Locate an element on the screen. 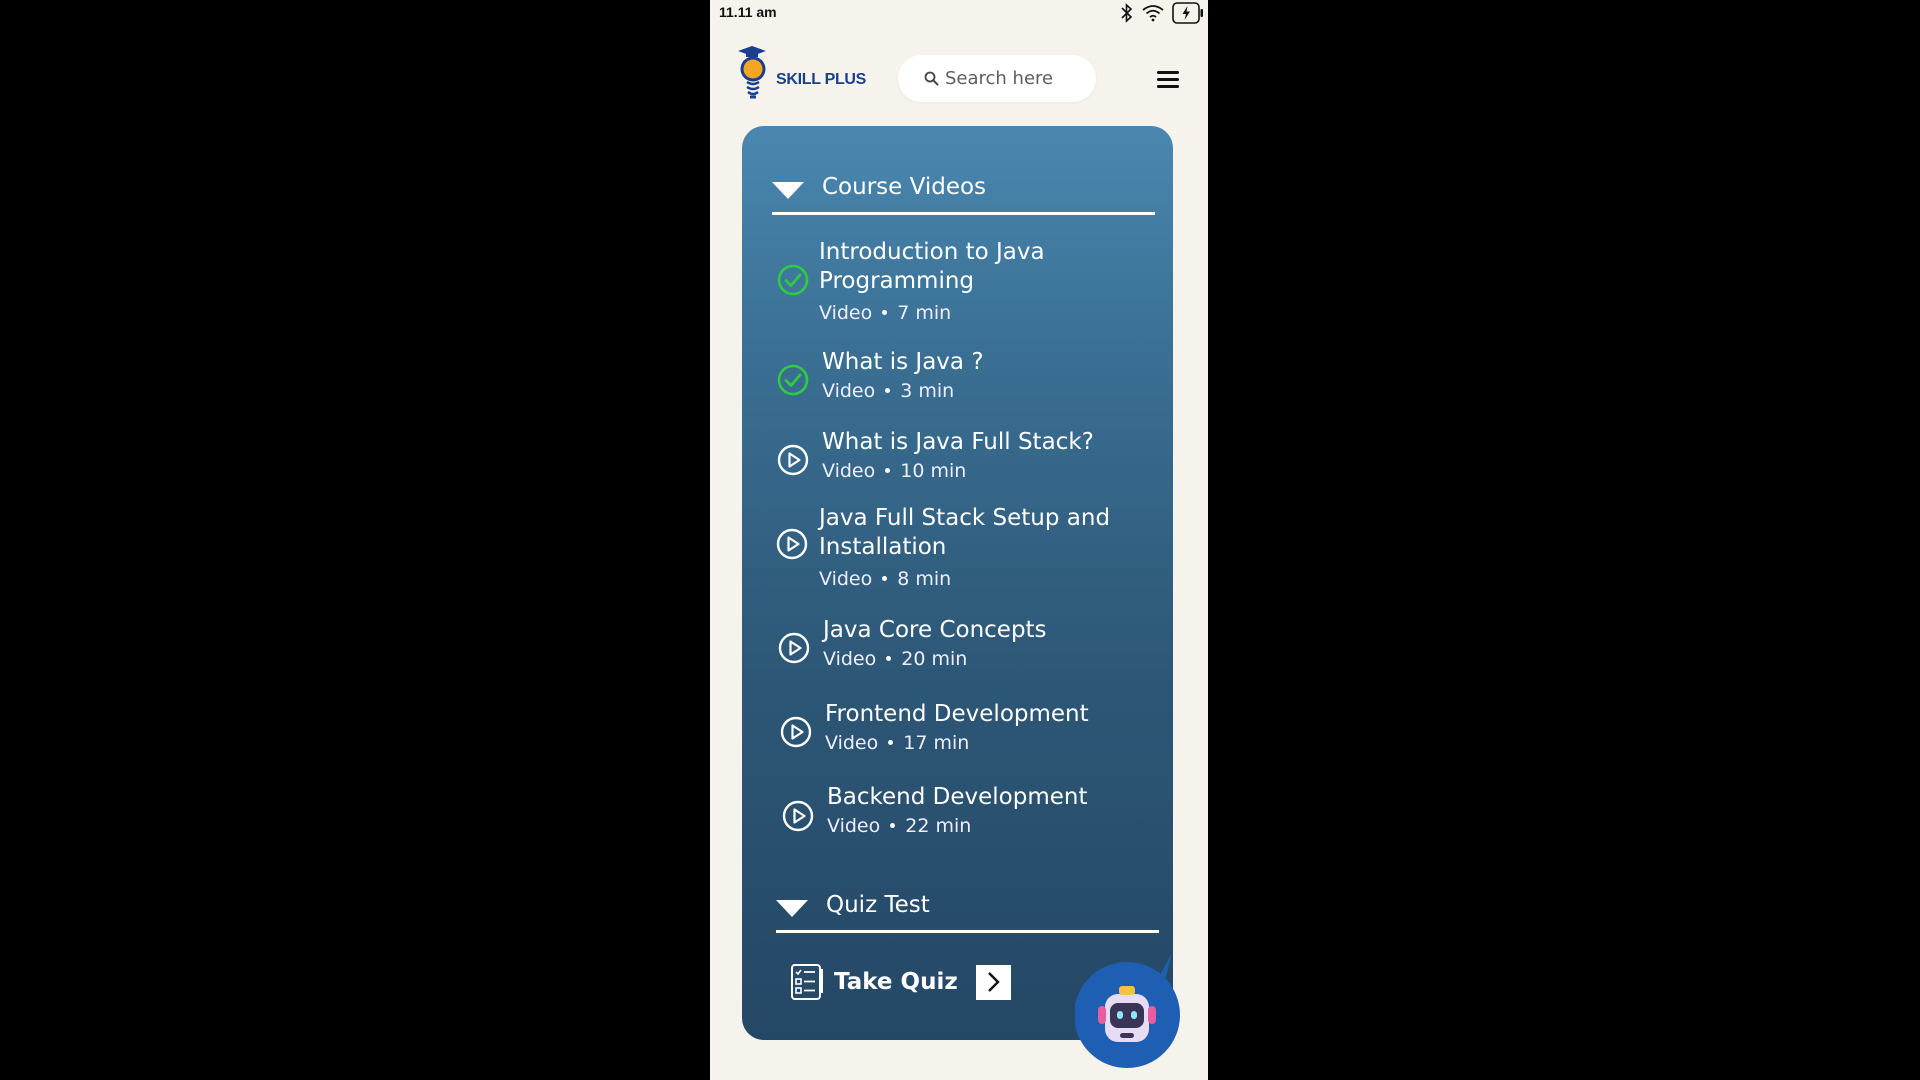  video-title: What is Java Full Stack? is located at coordinates (958, 442).